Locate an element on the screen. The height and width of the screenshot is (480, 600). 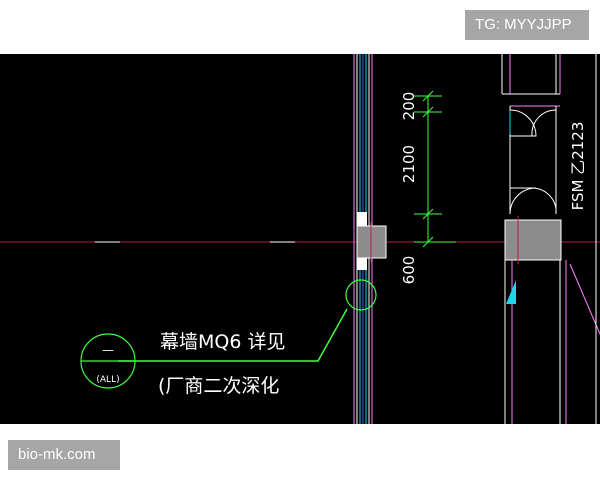
door-tag-text: FSM 乙2123 is located at coordinates (578, 166).